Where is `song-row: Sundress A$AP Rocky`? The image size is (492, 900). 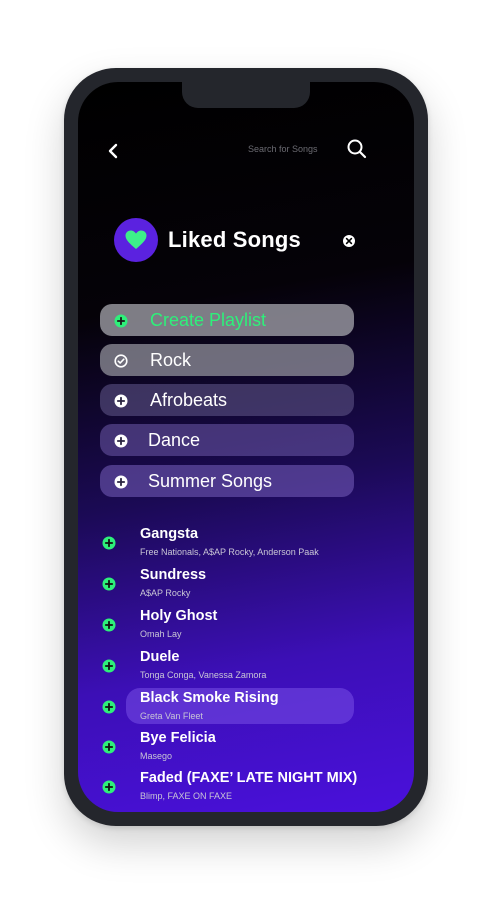 song-row: Sundress A$AP Rocky is located at coordinates (248, 585).